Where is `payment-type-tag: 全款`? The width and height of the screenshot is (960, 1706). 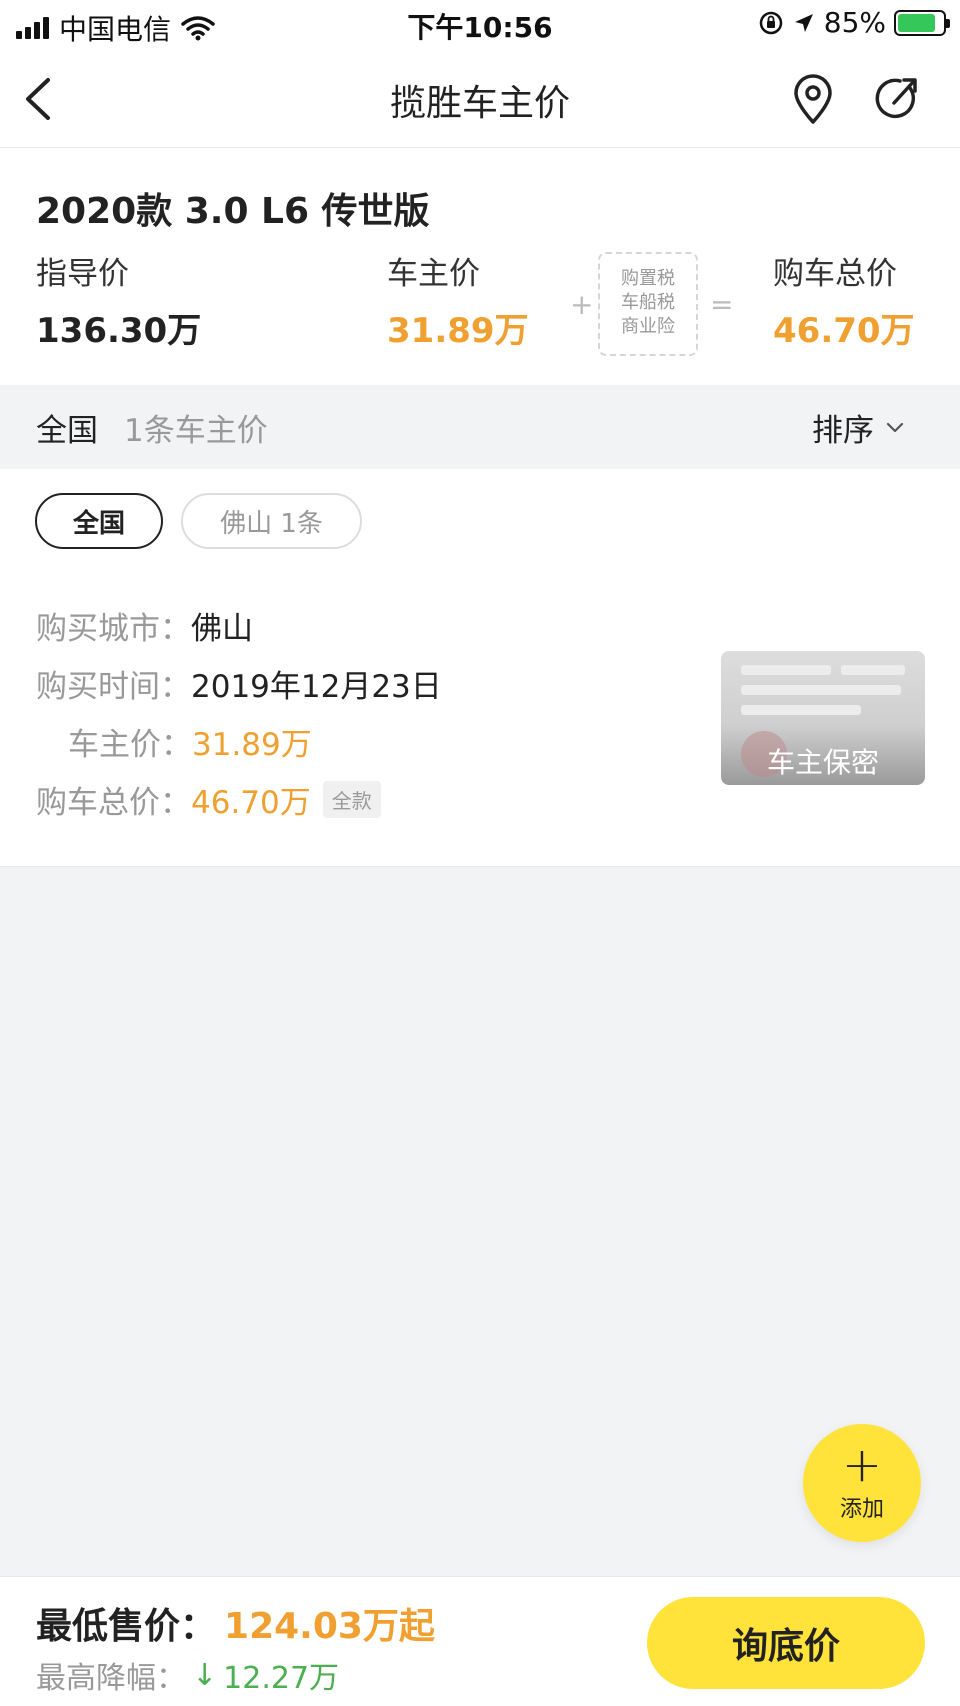 payment-type-tag: 全款 is located at coordinates (351, 799).